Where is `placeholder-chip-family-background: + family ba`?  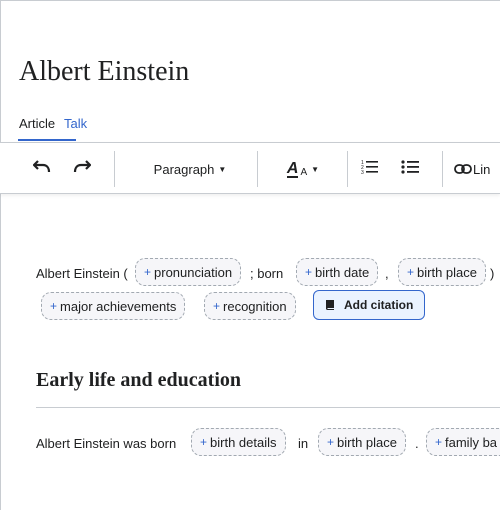
placeholder-chip-family-background: + family ba is located at coordinates (463, 442).